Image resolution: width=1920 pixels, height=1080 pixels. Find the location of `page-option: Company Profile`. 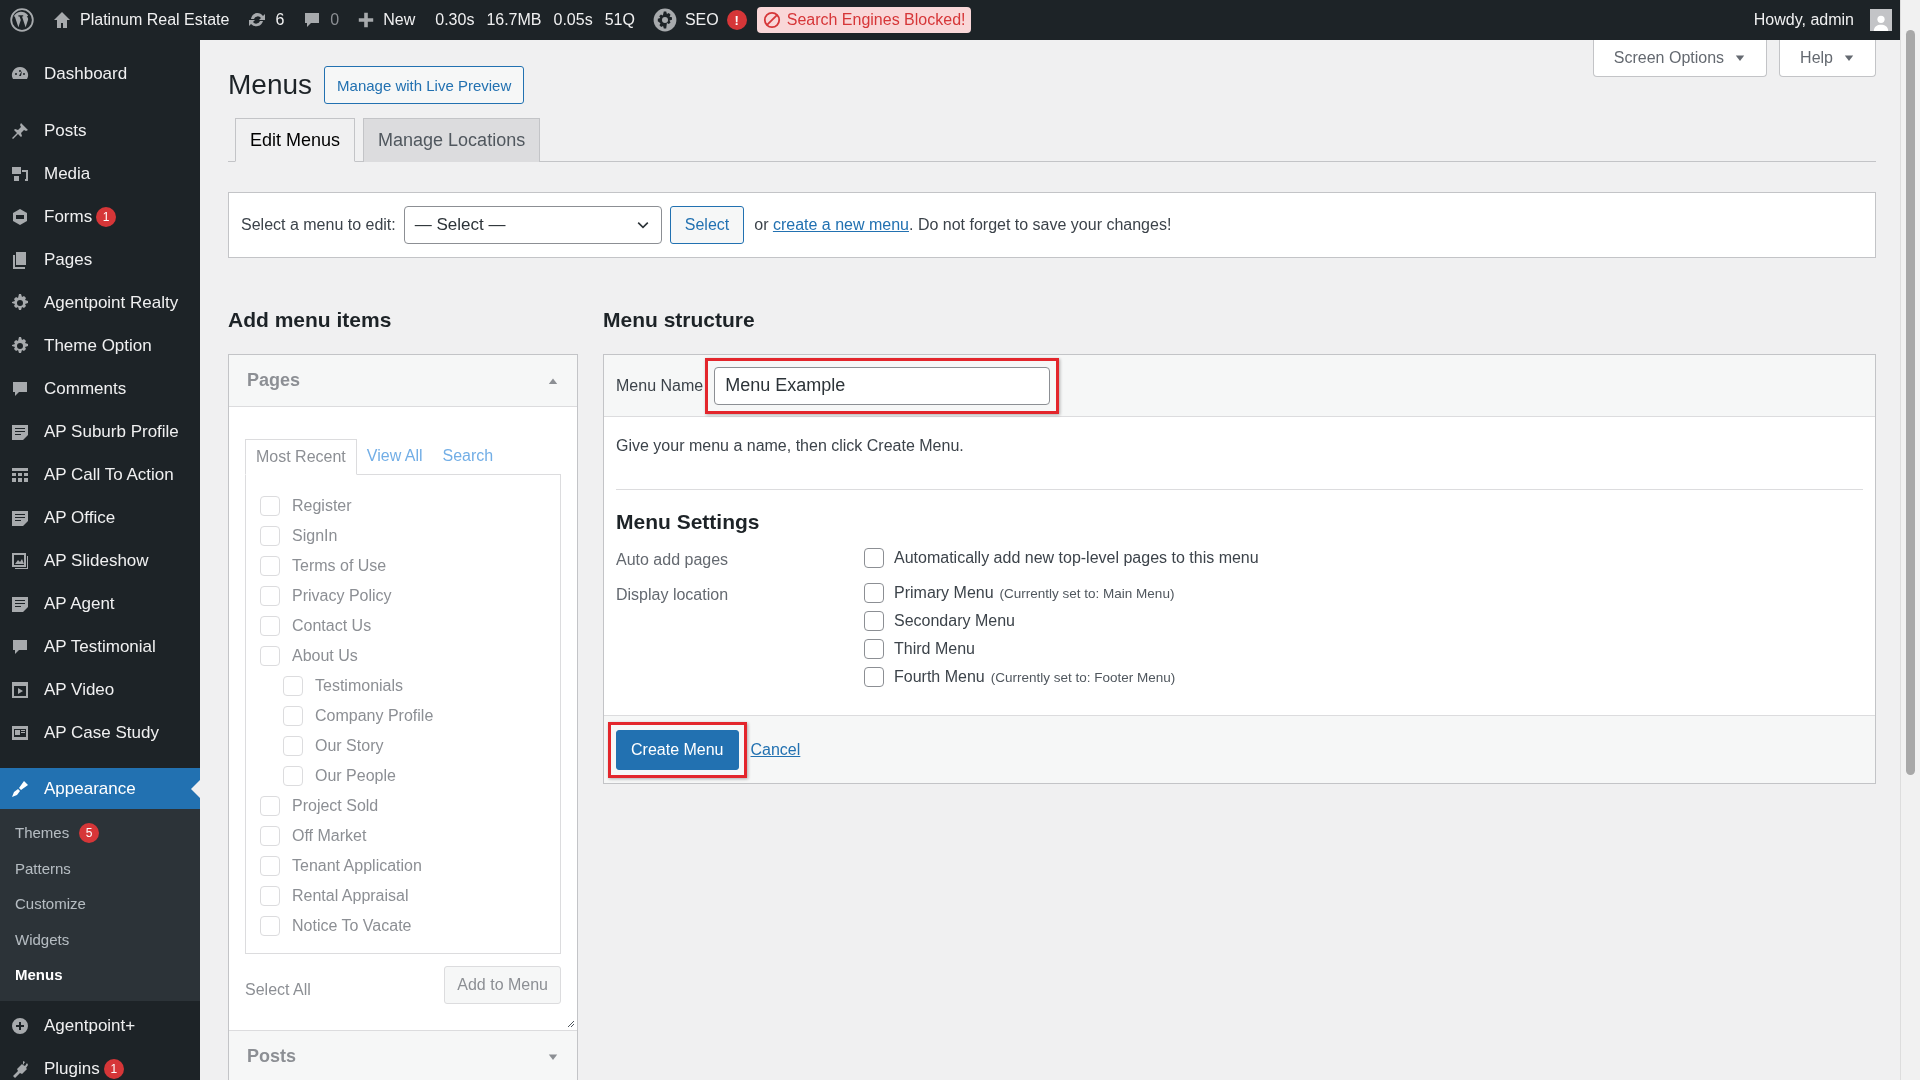

page-option: Company Profile is located at coordinates (374, 716).